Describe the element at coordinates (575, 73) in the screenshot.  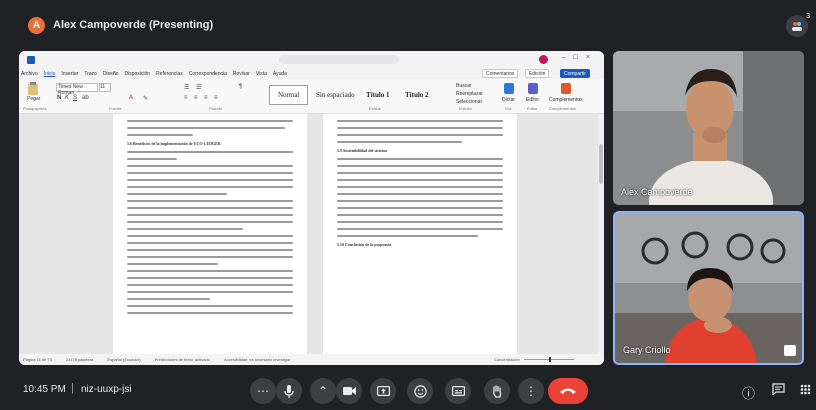
I see `share-button: Compartir` at that location.